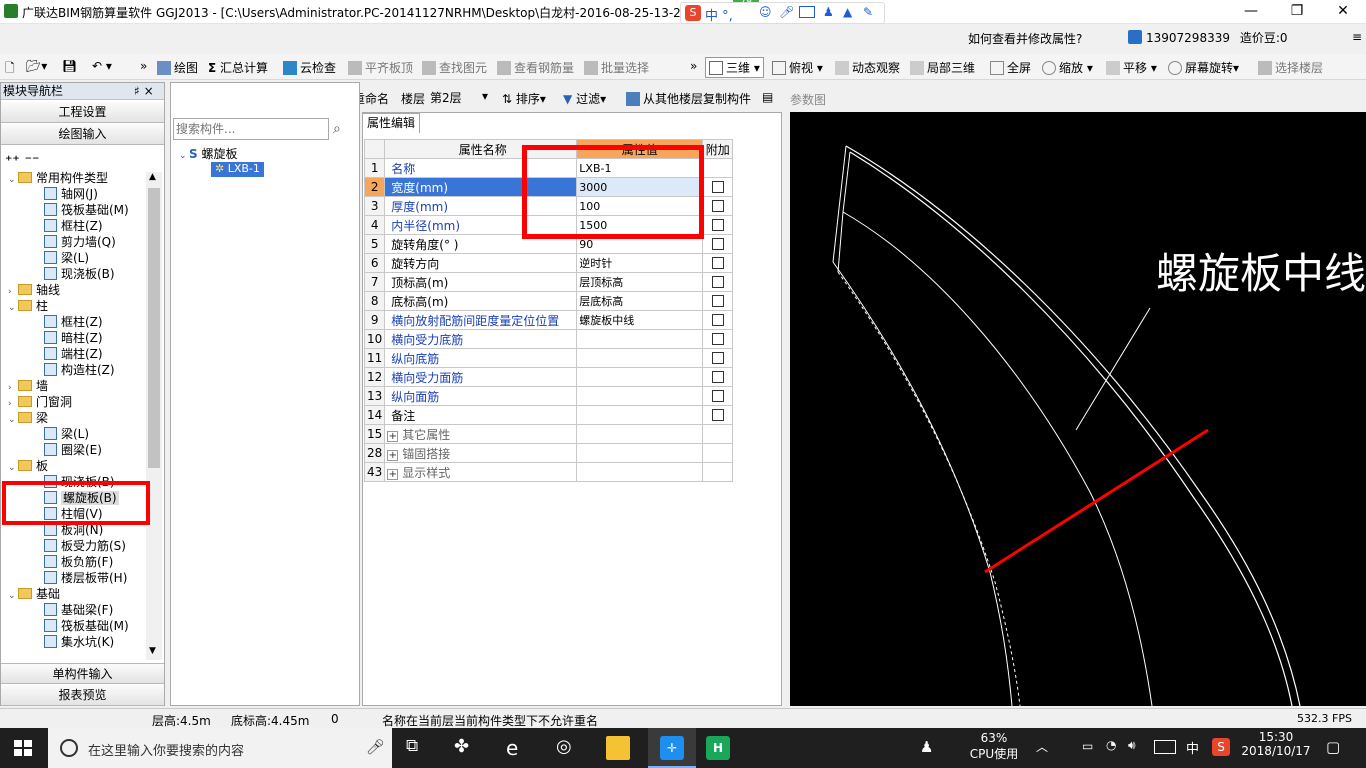 Image resolution: width=1366 pixels, height=768 pixels. Describe the element at coordinates (85, 546) in the screenshot. I see `tree-item: 板受力筋(S)` at that location.